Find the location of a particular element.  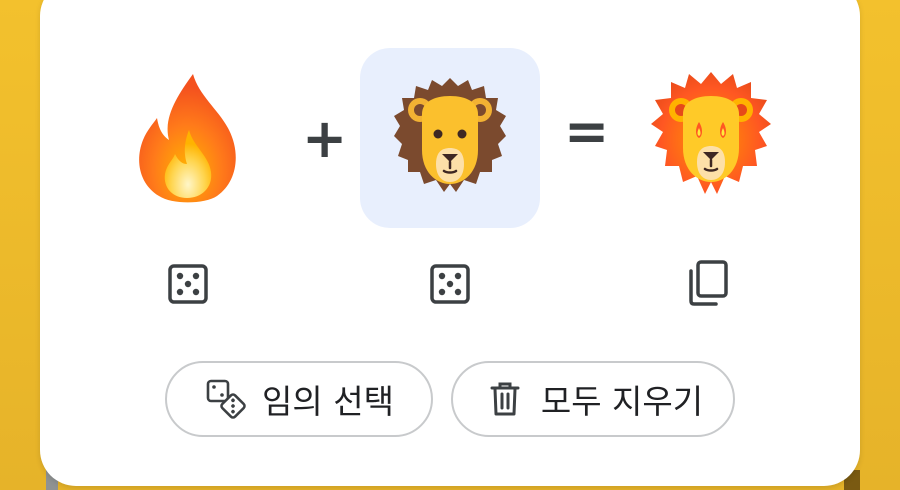

randomize-second-button is located at coordinates (450, 284).